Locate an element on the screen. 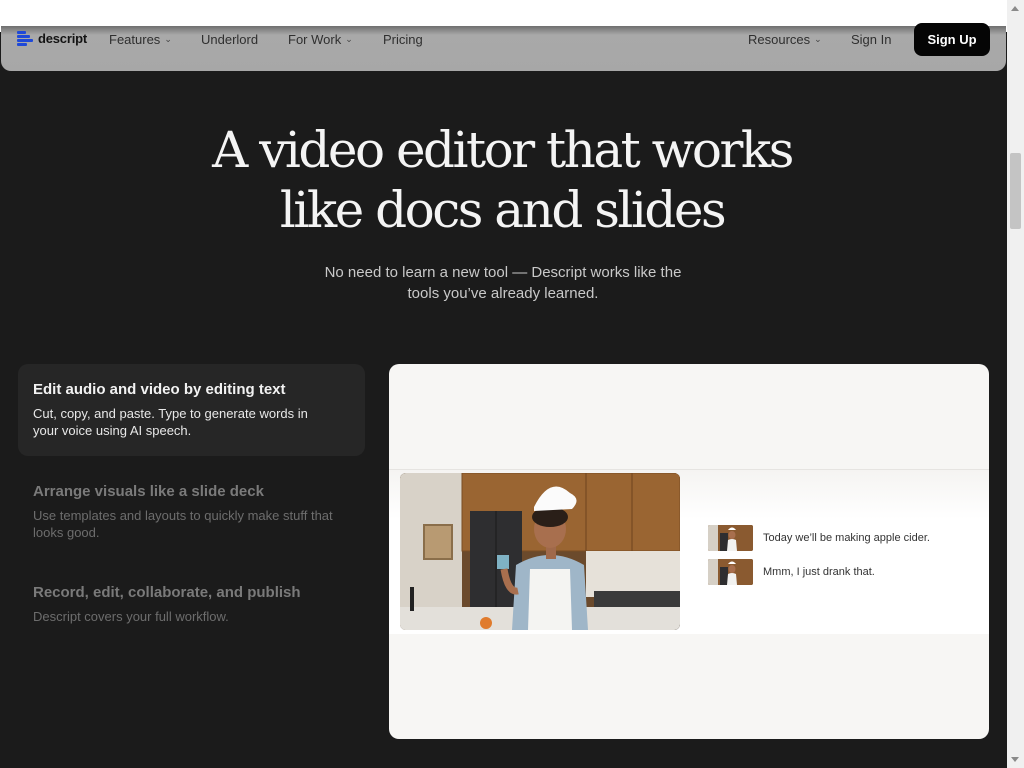  page-scrollbar is located at coordinates (1015, 384).